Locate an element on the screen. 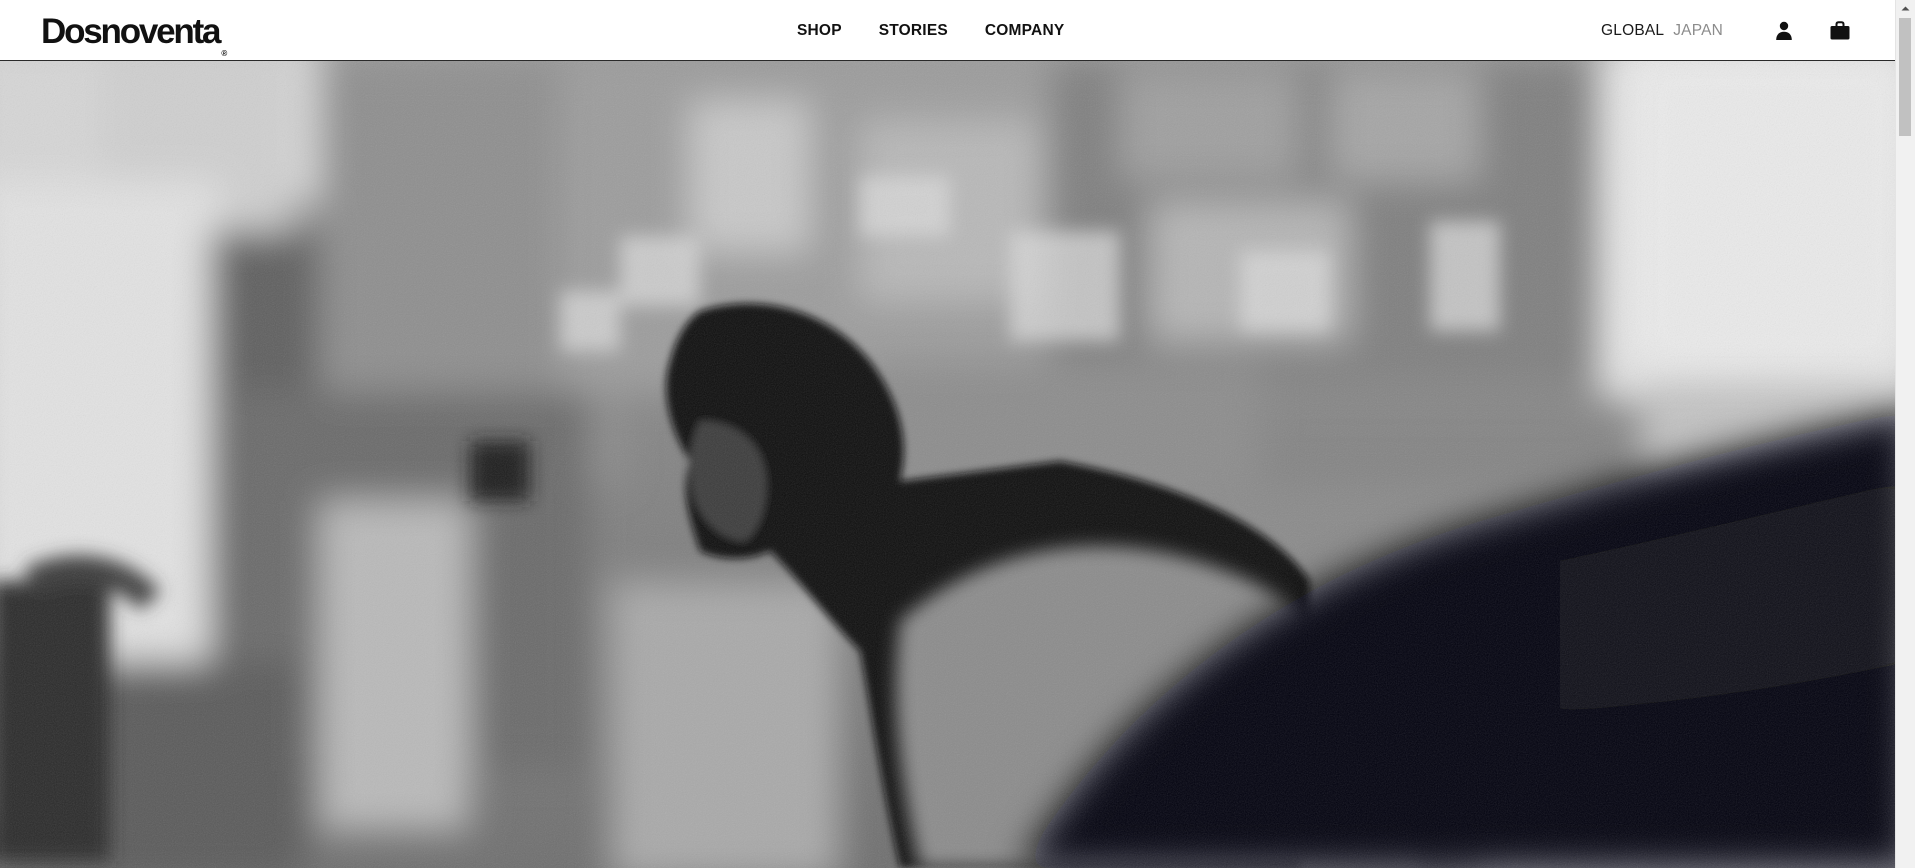  logo: Dosnoventa ® is located at coordinates (134, 43).